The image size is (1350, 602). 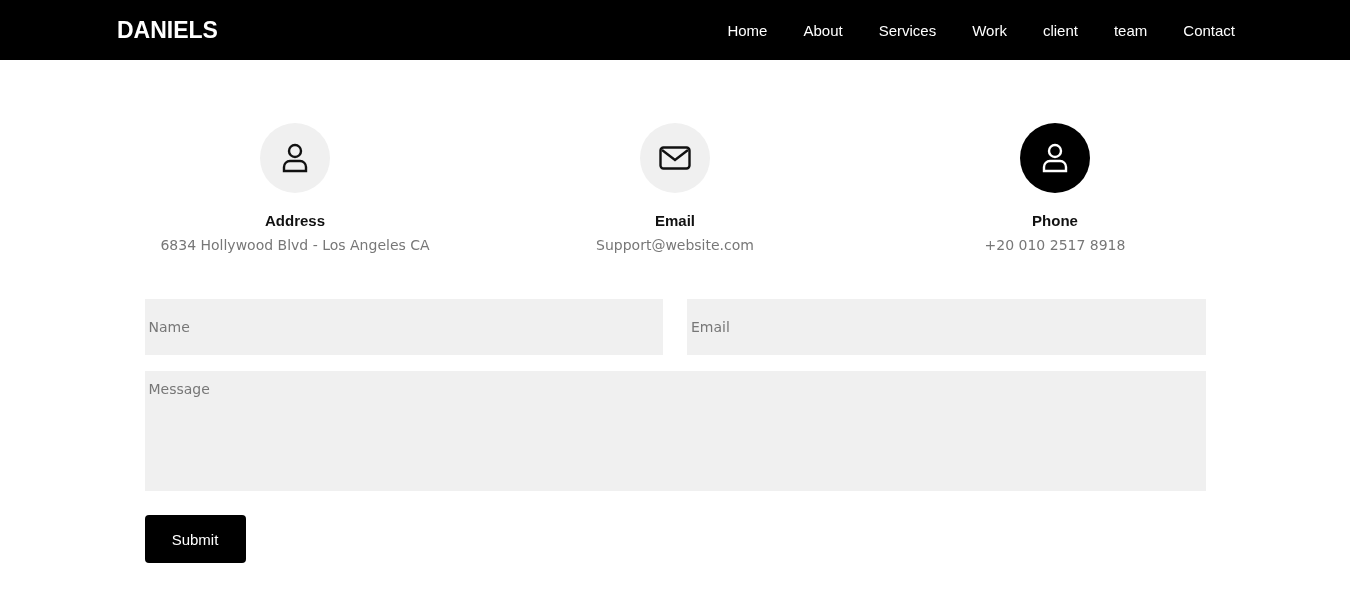 What do you see at coordinates (1055, 220) in the screenshot?
I see `info-title: Phone` at bounding box center [1055, 220].